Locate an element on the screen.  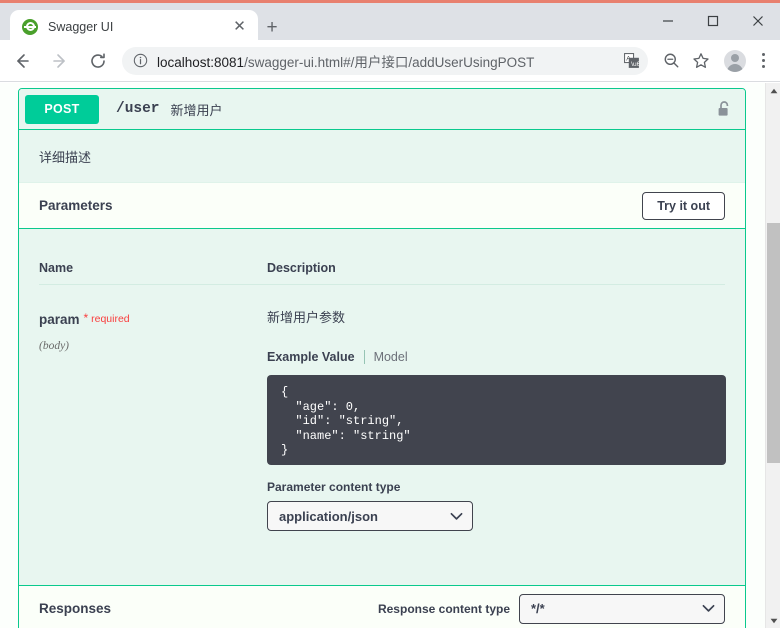
column-header-description: Description is located at coordinates (301, 268).